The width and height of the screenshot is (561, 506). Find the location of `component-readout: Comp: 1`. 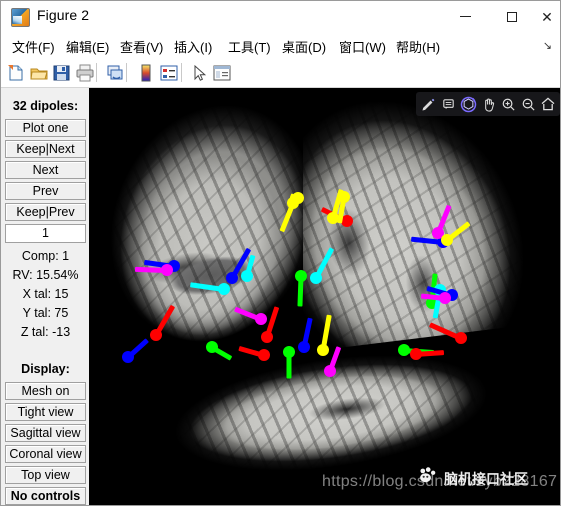

component-readout: Comp: 1 is located at coordinates (45, 256).